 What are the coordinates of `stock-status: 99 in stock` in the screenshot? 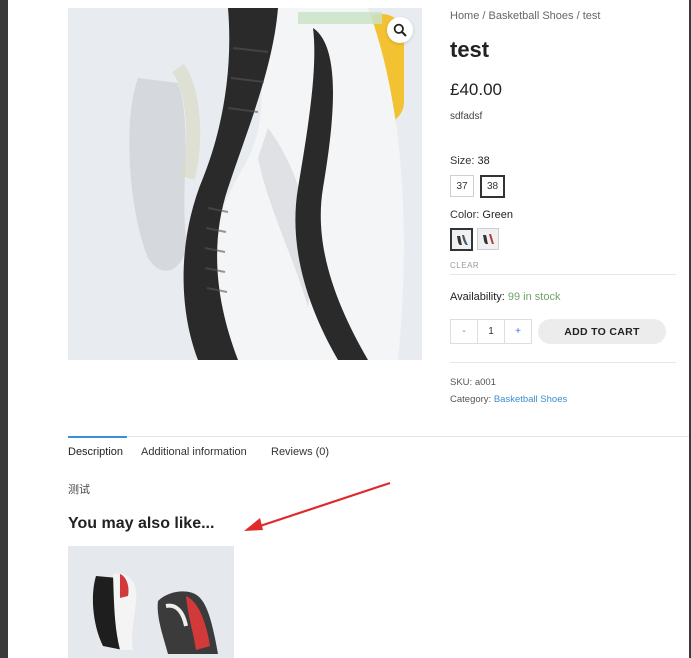 It's located at (534, 297).